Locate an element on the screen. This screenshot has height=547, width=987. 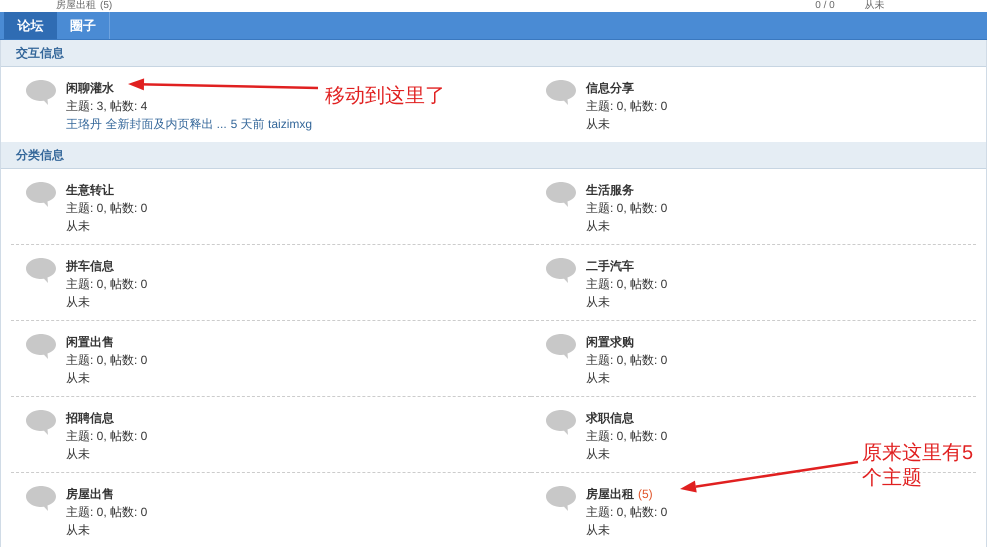
forum-stats: 0 / 0 is located at coordinates (825, 6).